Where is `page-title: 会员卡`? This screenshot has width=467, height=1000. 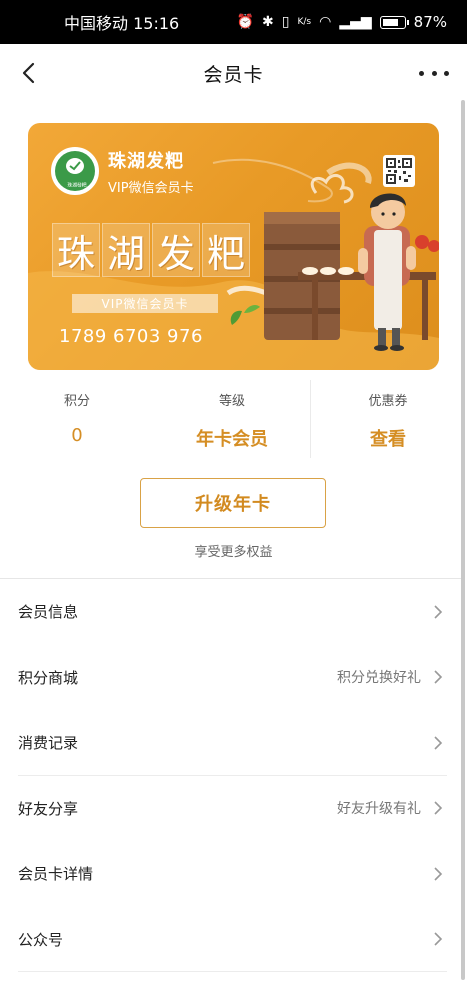 page-title: 会员卡 is located at coordinates (233, 74).